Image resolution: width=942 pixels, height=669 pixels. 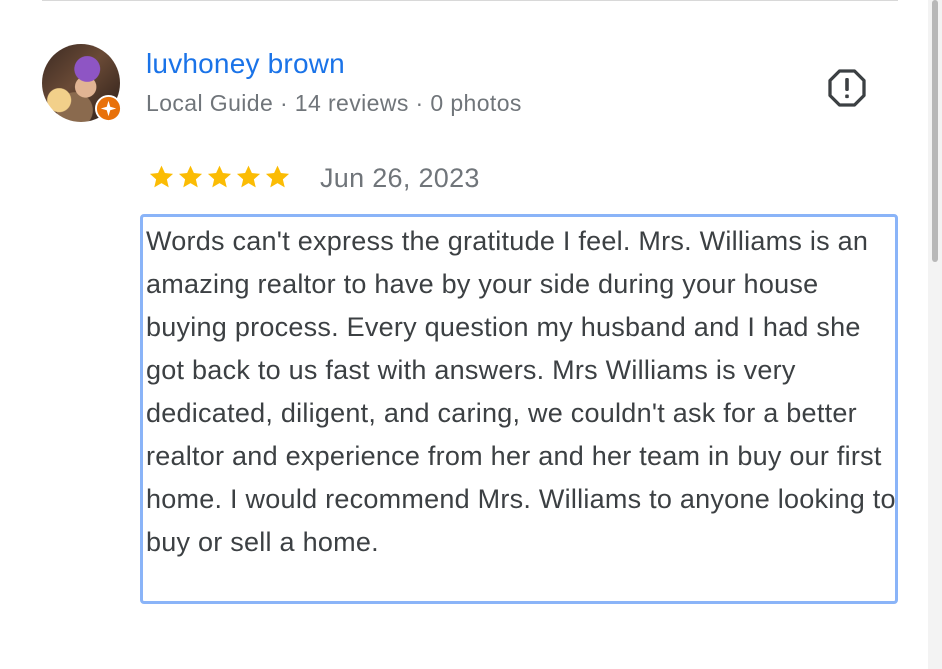 What do you see at coordinates (334, 103) in the screenshot?
I see `reviewer-meta: Local Guide · 14 reviews · 0 photos` at bounding box center [334, 103].